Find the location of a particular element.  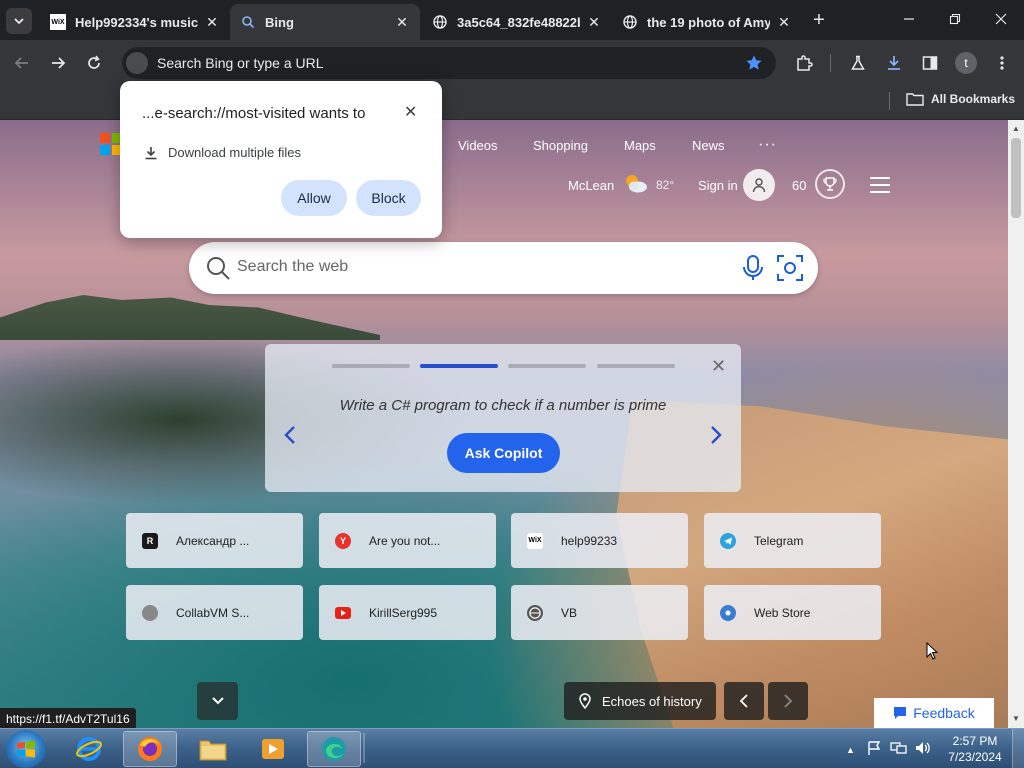

scroll-down-button is located at coordinates (217, 701).